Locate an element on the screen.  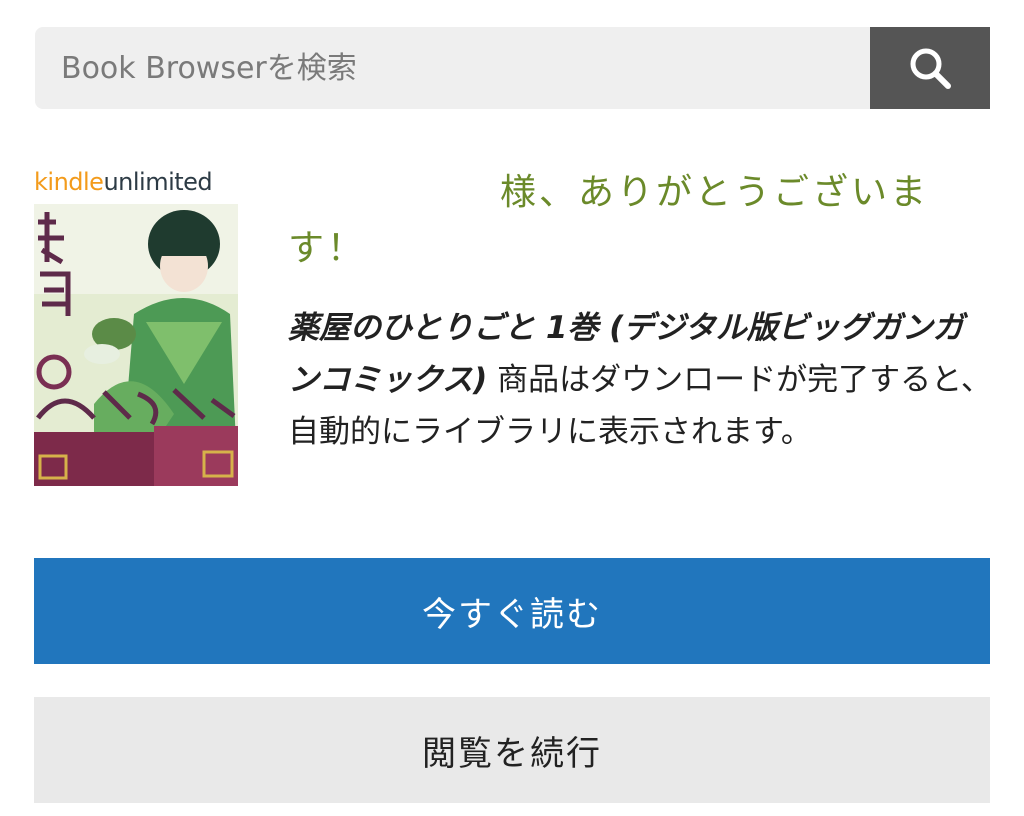
logo-unlimited-text: unlimited is located at coordinates (158, 182).